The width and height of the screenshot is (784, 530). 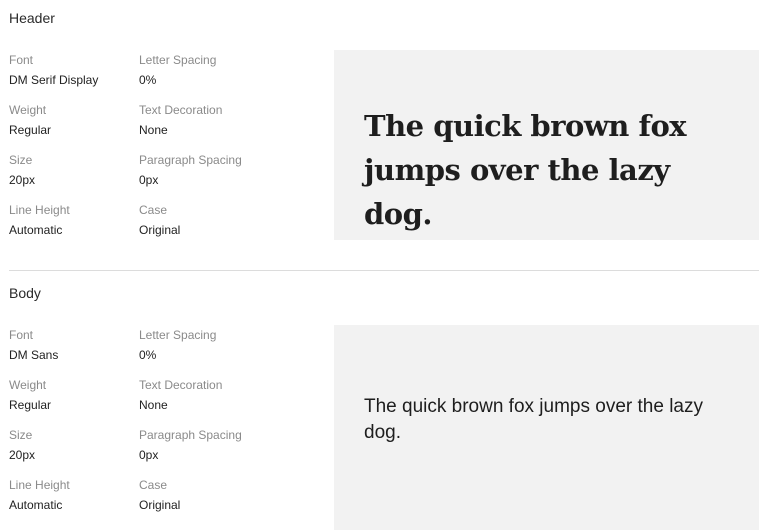 What do you see at coordinates (25, 293) in the screenshot?
I see `section-title-body: Body` at bounding box center [25, 293].